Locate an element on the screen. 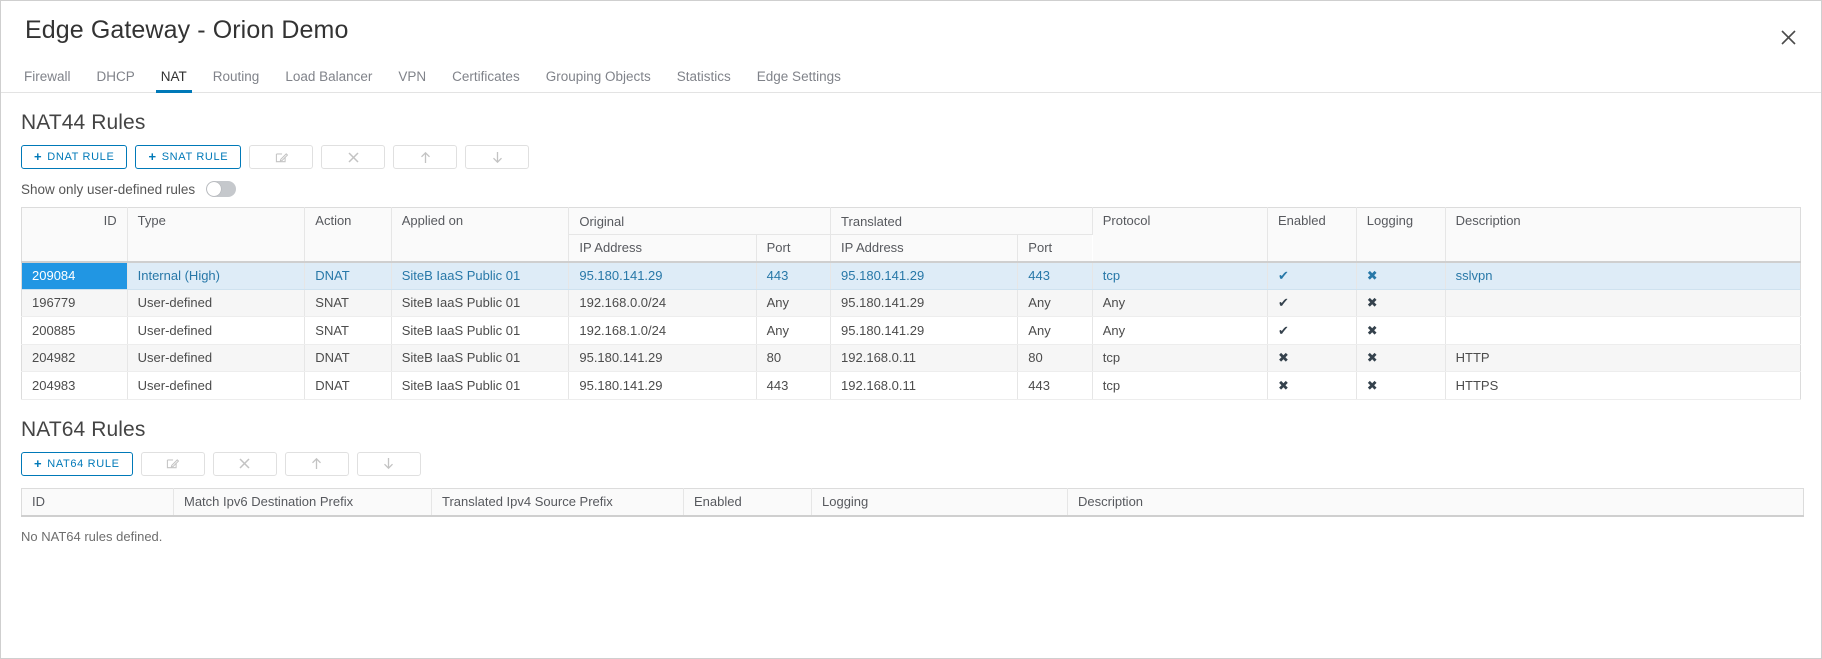  tab-grouping-objects: Grouping Objects is located at coordinates (598, 81).